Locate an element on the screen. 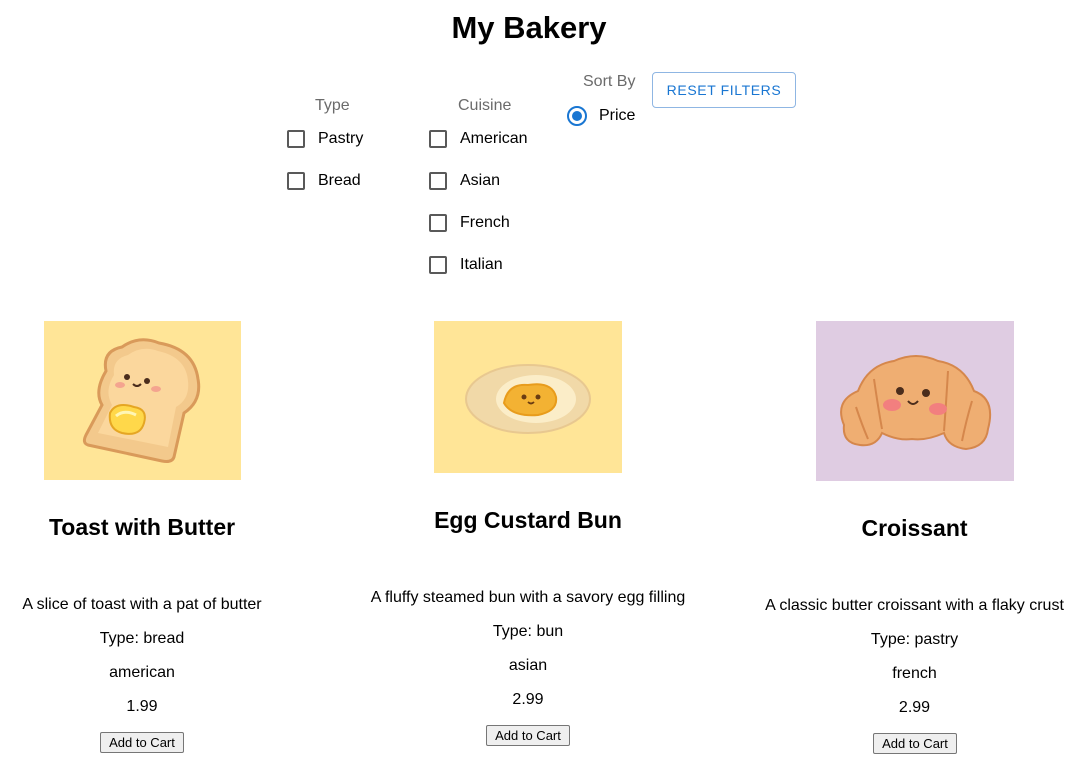 This screenshot has height=760, width=1083. filter-option-label: Italian is located at coordinates (481, 264).